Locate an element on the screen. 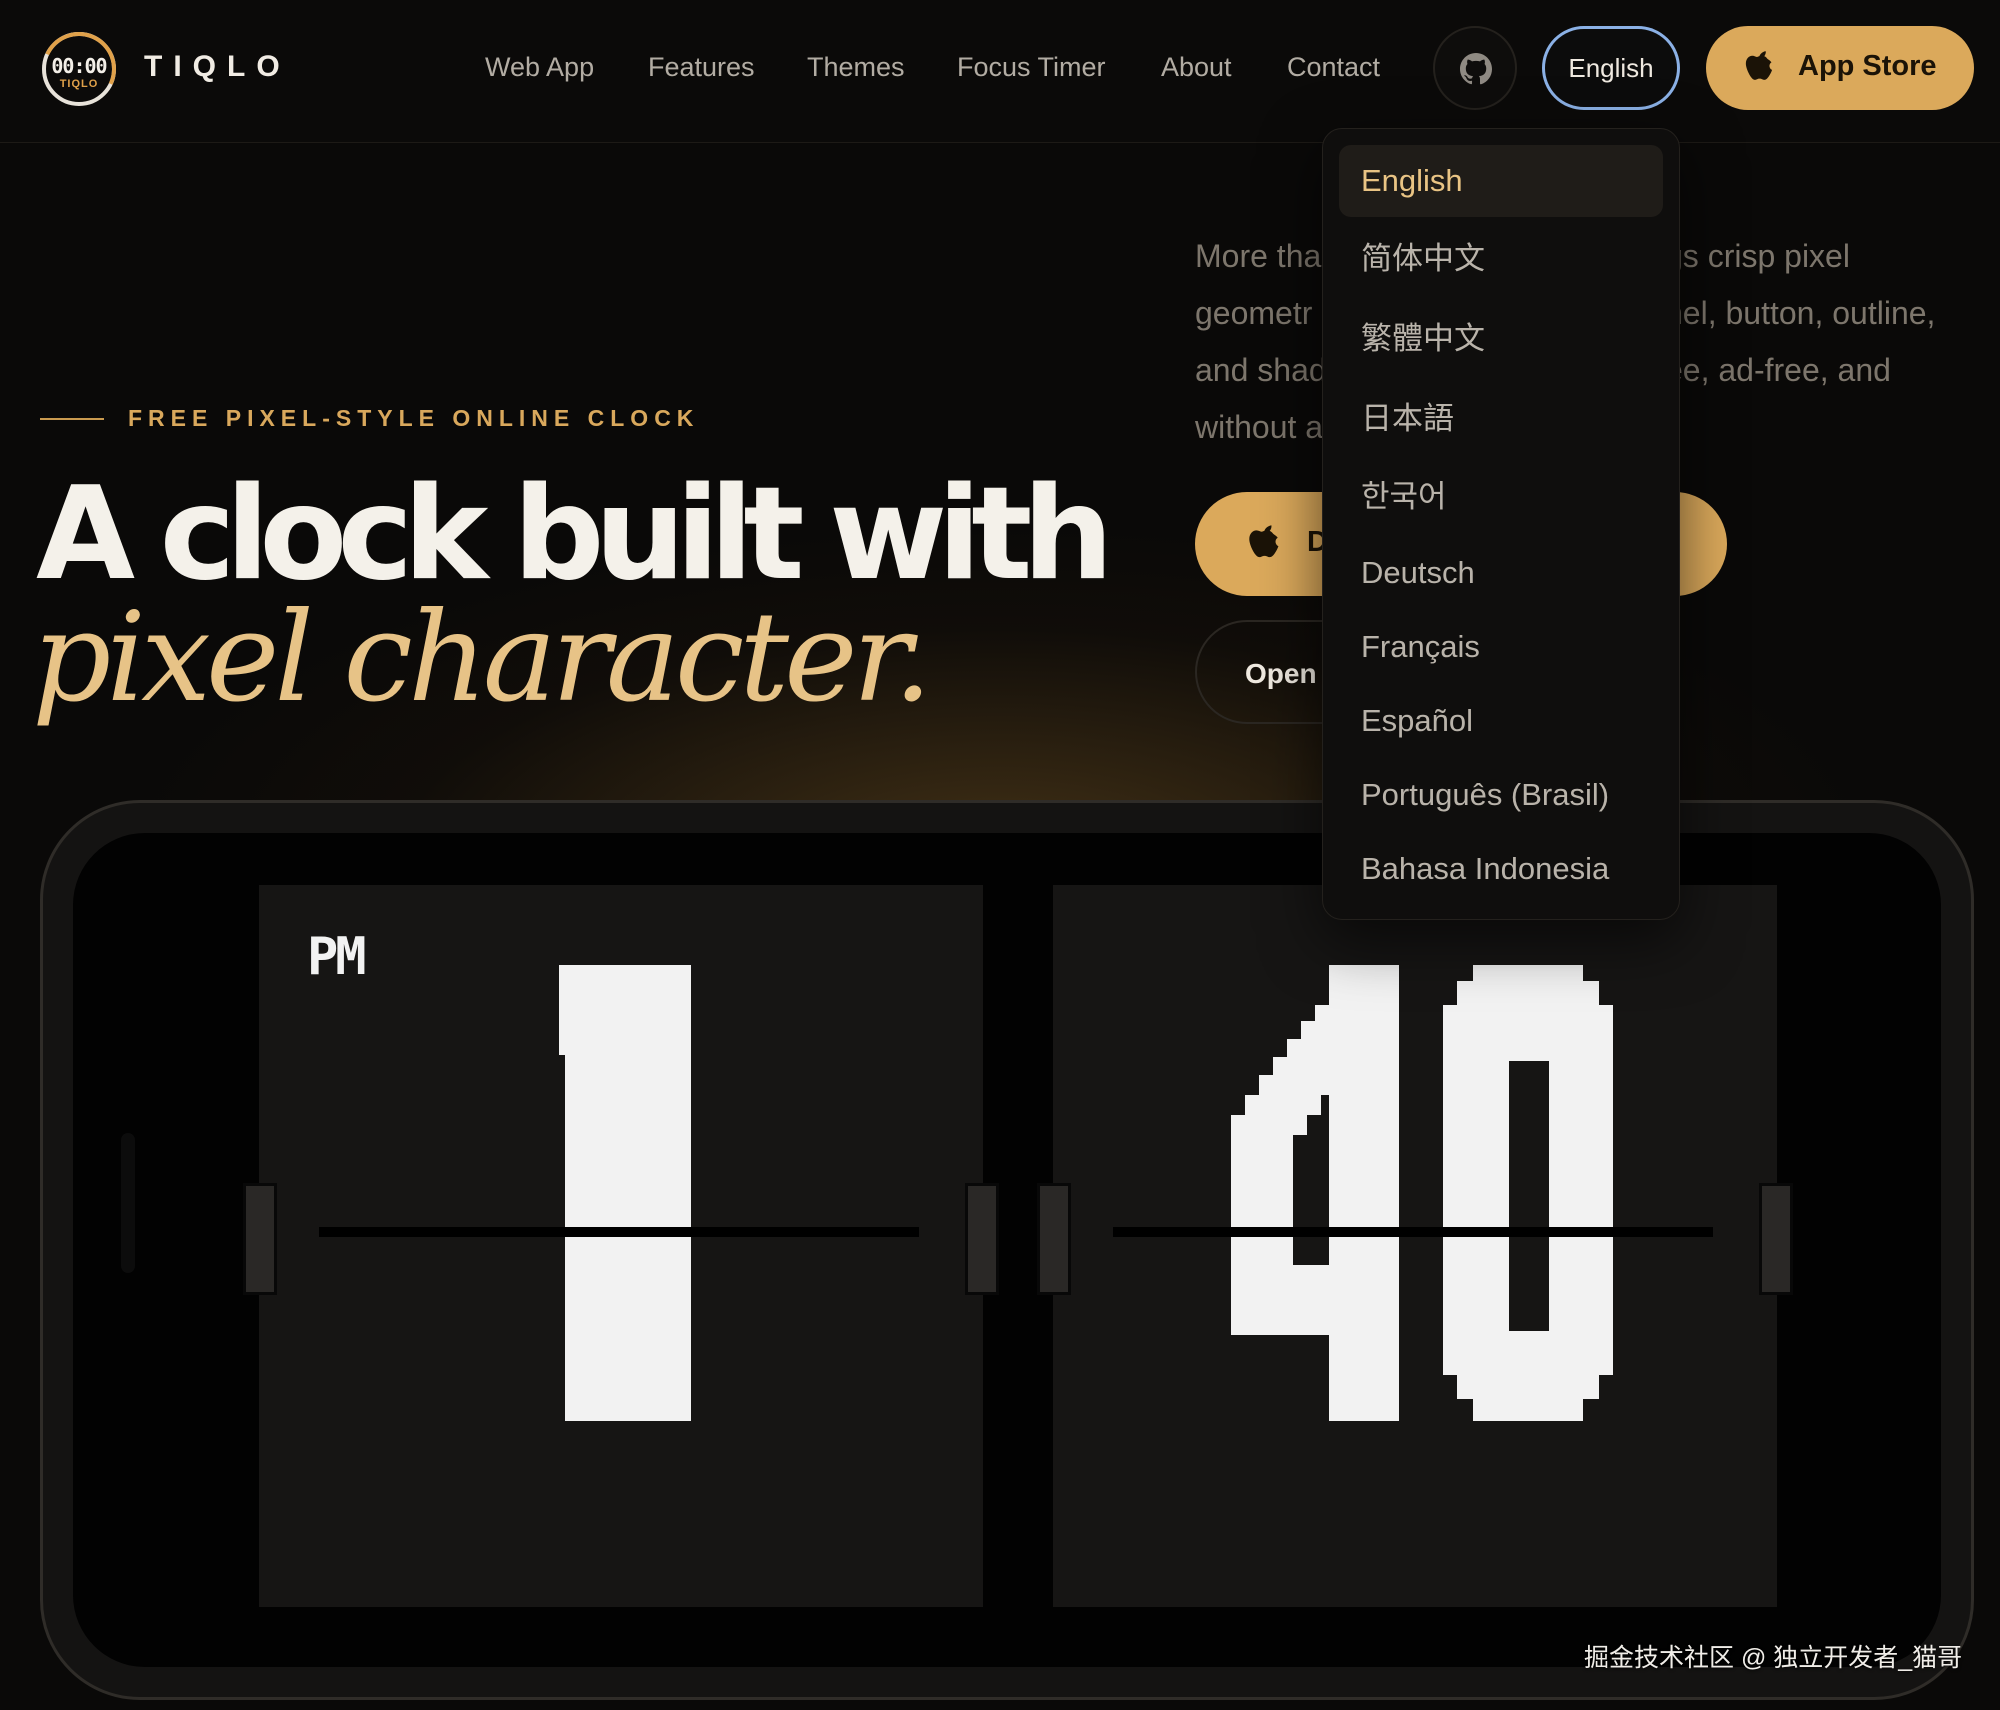 The image size is (2000, 1710). github-button is located at coordinates (1475, 68).